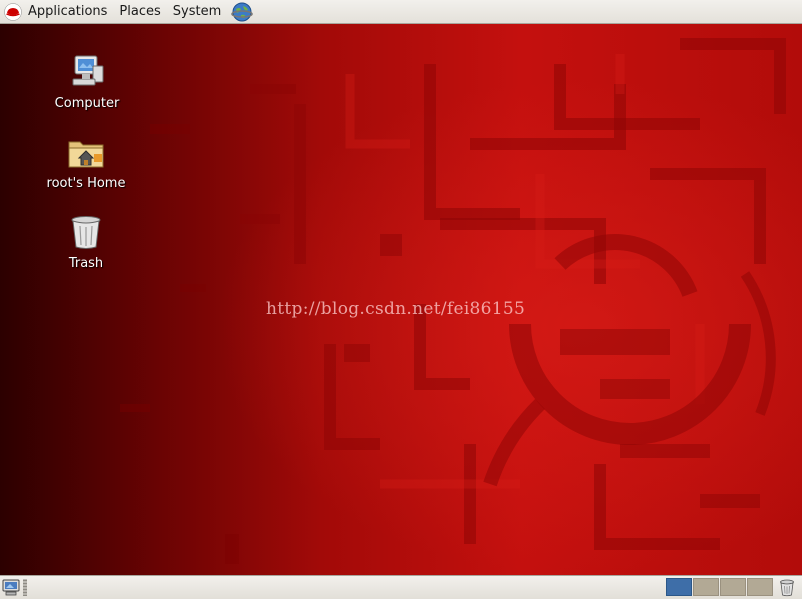  I want to click on desktop-icon-computer: Computer, so click(87, 81).